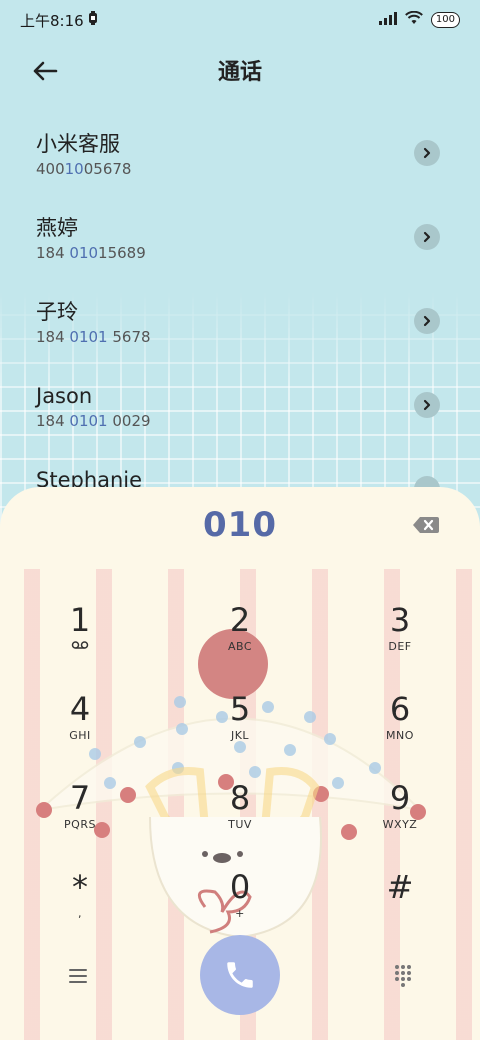 The width and height of the screenshot is (480, 1040). Describe the element at coordinates (240, 525) in the screenshot. I see `dialed-number: 010` at that location.